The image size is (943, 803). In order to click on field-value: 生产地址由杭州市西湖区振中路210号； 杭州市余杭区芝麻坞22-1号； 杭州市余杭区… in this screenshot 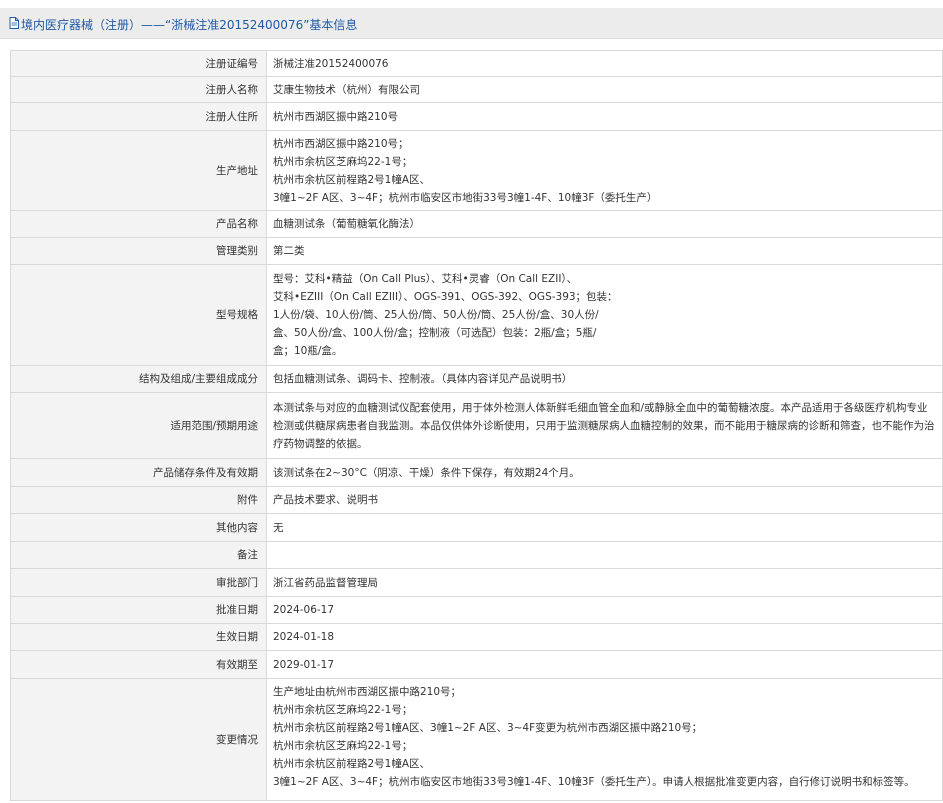, I will do `click(604, 739)`.